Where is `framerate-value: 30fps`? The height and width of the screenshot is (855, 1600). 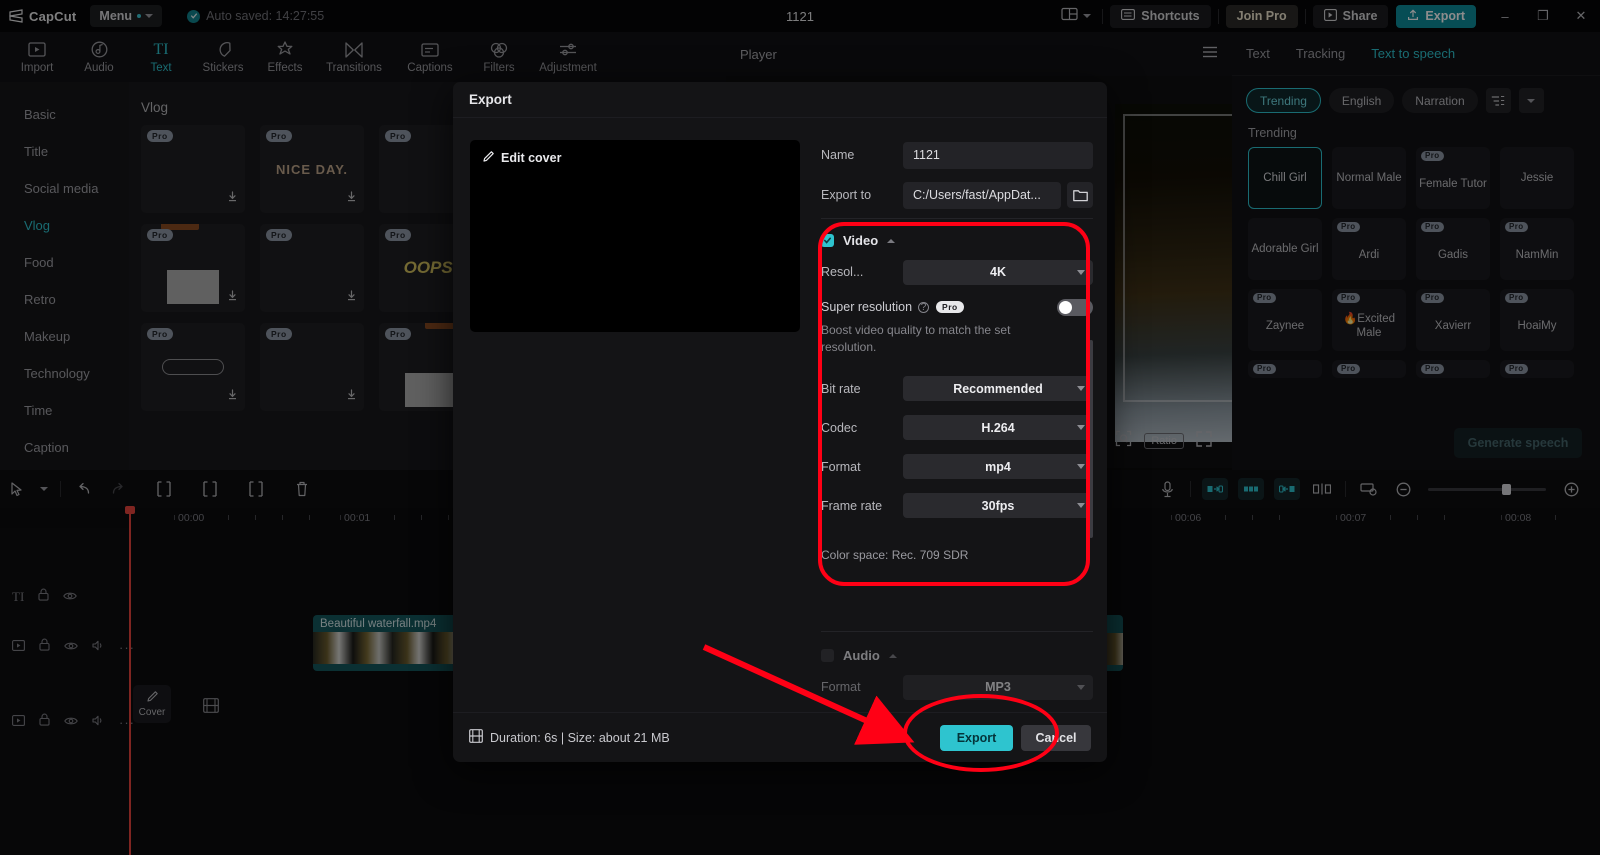 framerate-value: 30fps is located at coordinates (998, 505).